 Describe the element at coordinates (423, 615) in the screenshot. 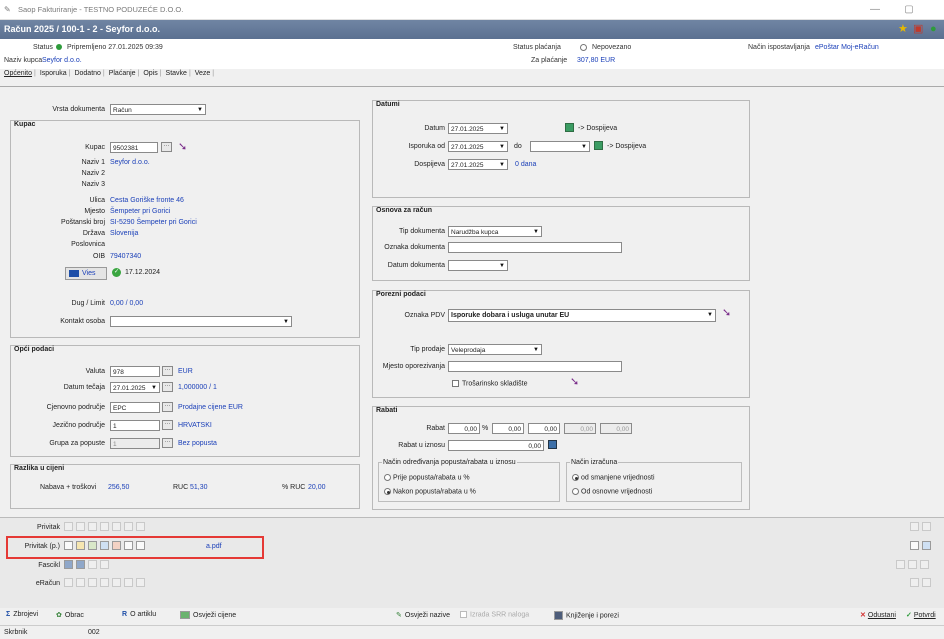

I see `nazive-button: ✎ Osvježi nazive` at that location.